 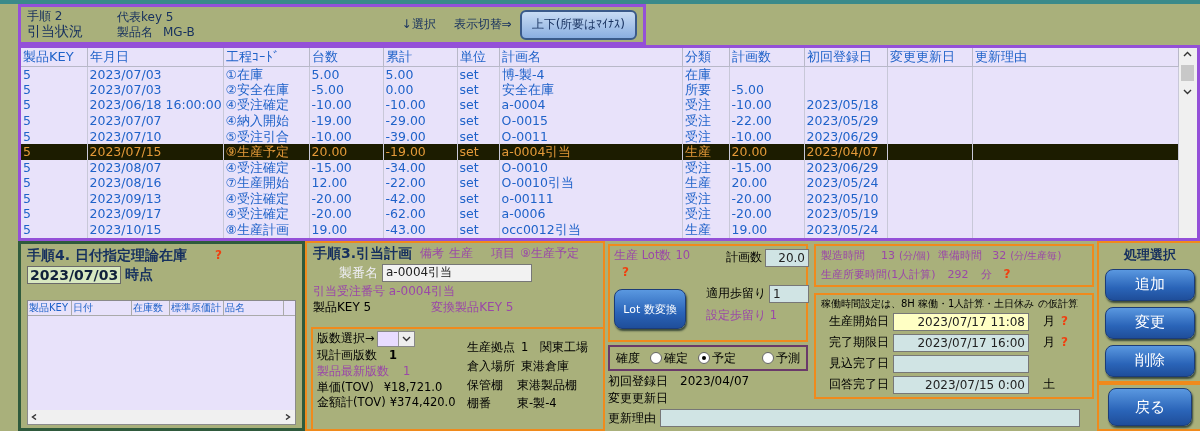 I want to click on required-time-label: 生産所要時間(1人計算), so click(x=878, y=274).